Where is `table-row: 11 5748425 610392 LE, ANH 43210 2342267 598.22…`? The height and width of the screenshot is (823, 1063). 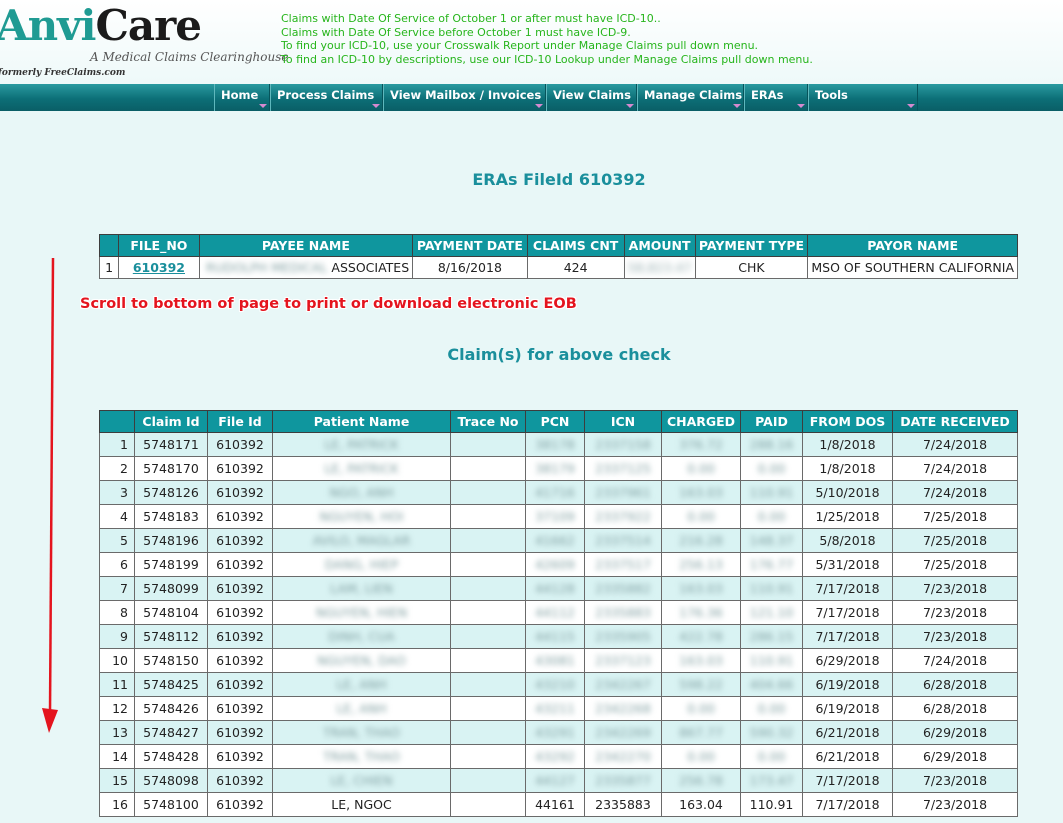 table-row: 11 5748425 610392 LE, ANH 43210 2342267 598.22… is located at coordinates (558, 684).